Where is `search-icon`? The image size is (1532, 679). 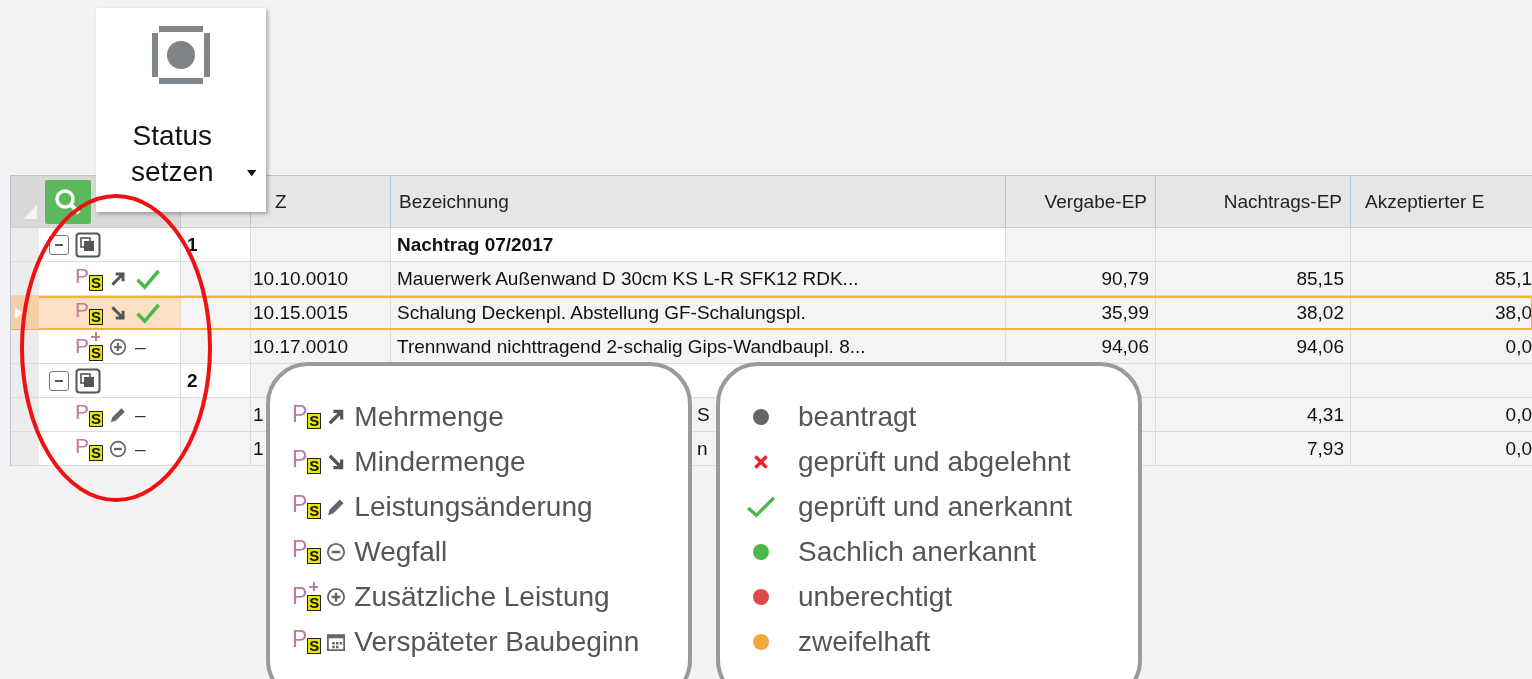
search-icon is located at coordinates (68, 201).